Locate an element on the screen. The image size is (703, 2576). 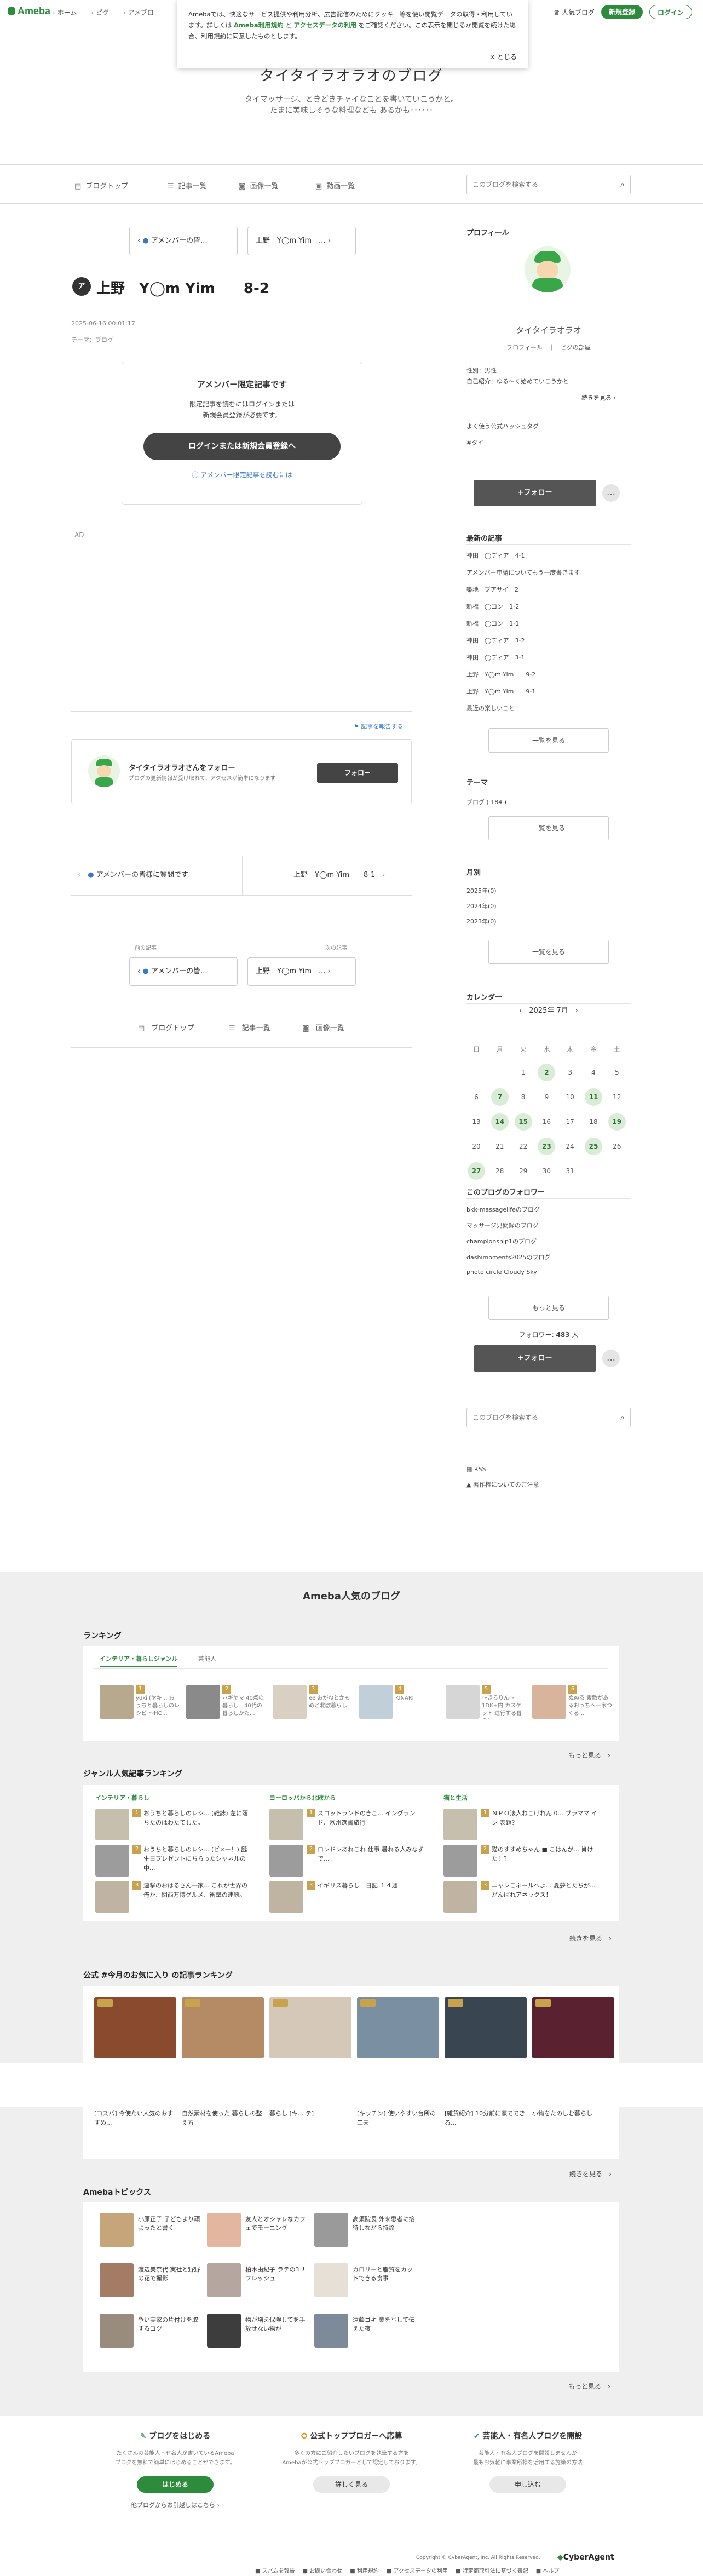
recent-article-item: 神田 ◯ディア 3-2 is located at coordinates (495, 640).